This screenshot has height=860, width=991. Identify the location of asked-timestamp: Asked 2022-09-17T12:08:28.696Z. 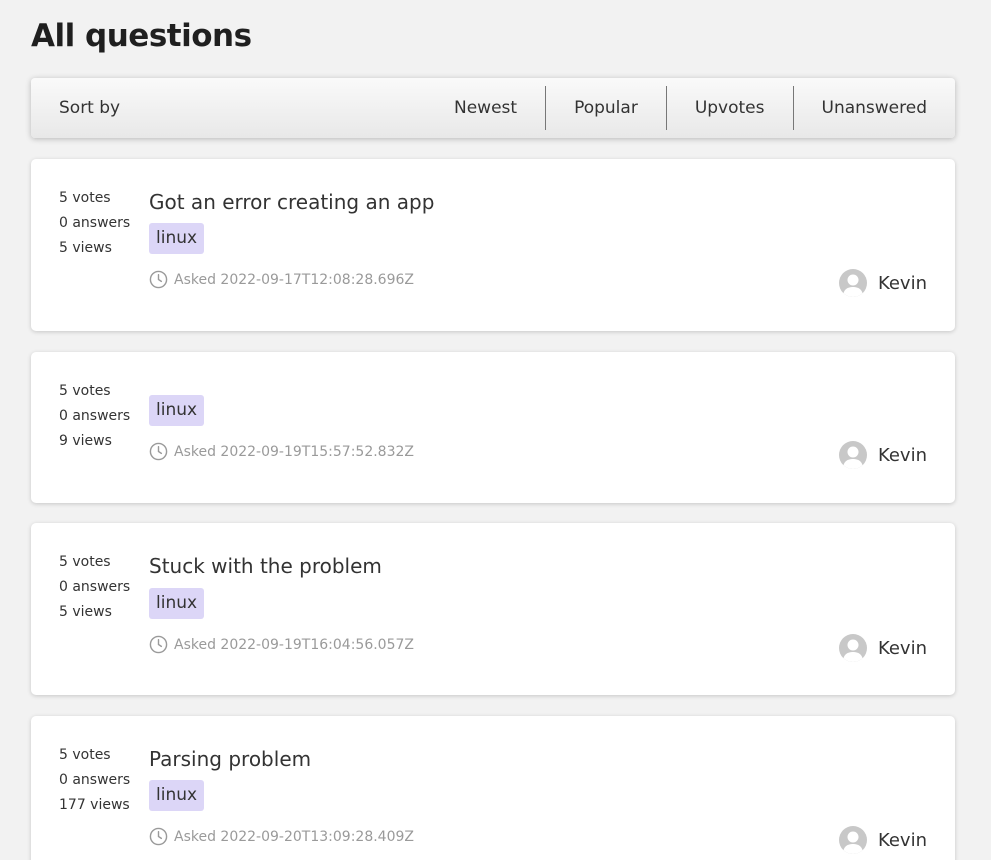
(281, 279).